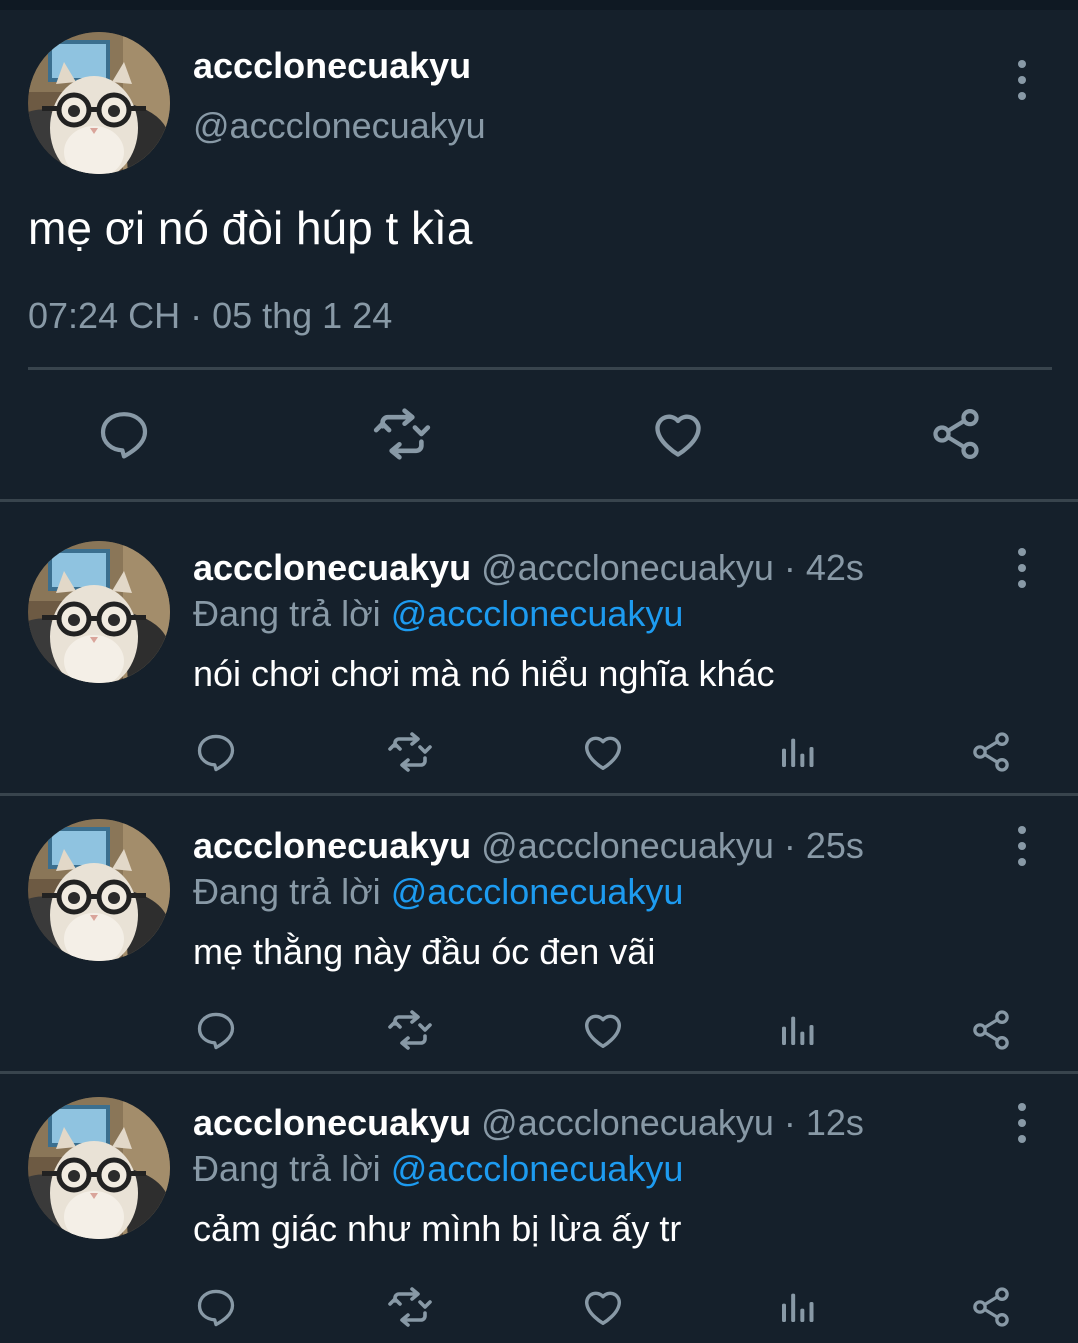 The width and height of the screenshot is (1078, 1343). What do you see at coordinates (823, 845) in the screenshot?
I see `reply-time: · 25s` at bounding box center [823, 845].